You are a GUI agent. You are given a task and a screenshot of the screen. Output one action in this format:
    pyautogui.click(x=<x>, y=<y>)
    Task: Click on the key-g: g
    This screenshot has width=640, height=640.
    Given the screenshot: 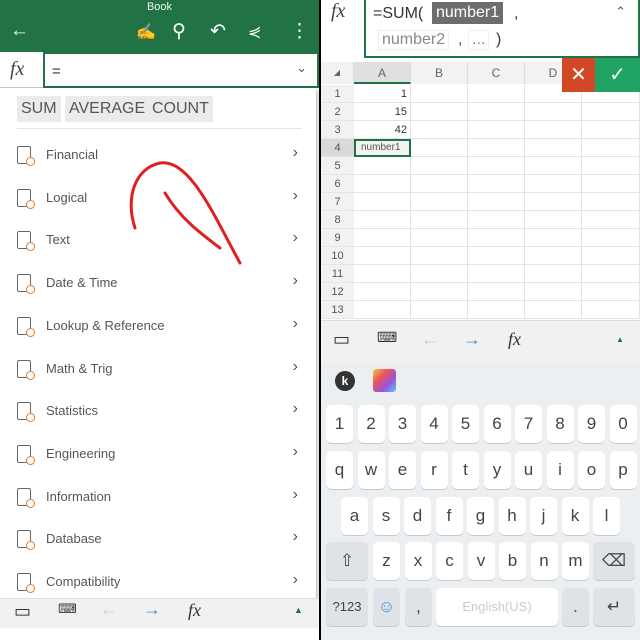 What is the action you would take?
    pyautogui.click(x=480, y=516)
    